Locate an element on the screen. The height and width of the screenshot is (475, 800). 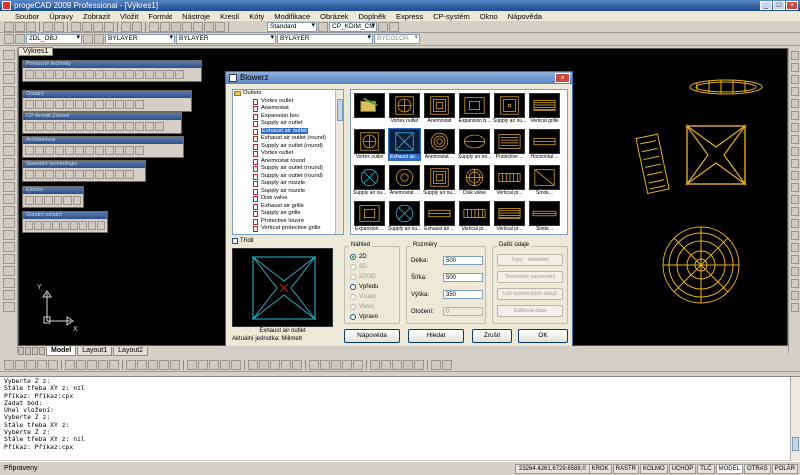
color-combo: BYLAYER is located at coordinates (140, 39).